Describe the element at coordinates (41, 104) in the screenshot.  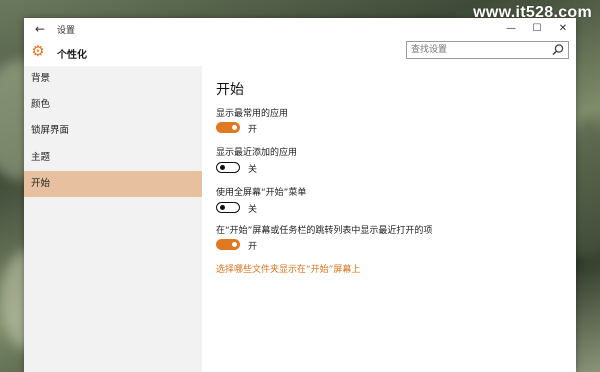
I see `sidebar-item-label: 颜色` at that location.